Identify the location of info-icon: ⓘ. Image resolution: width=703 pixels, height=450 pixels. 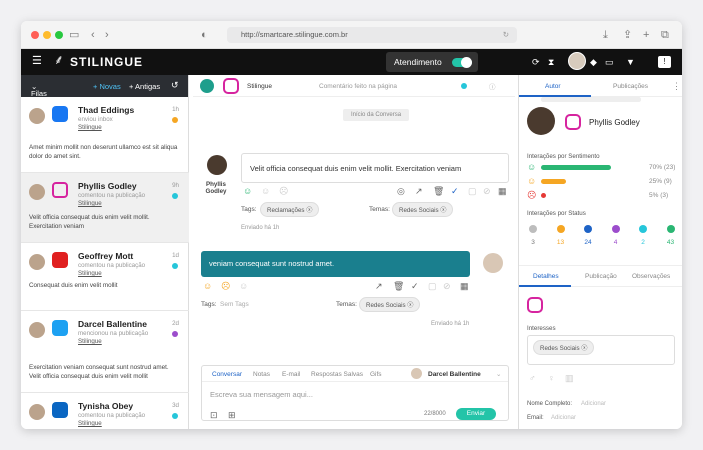
(492, 86).